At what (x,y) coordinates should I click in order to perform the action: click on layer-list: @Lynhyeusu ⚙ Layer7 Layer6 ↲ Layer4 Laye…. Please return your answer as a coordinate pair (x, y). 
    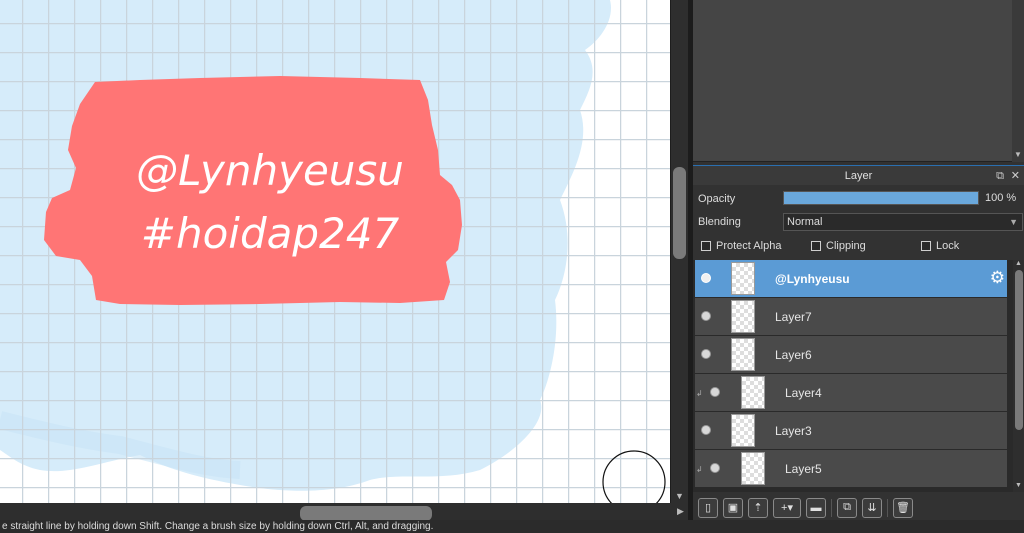
    Looking at the image, I should click on (853, 376).